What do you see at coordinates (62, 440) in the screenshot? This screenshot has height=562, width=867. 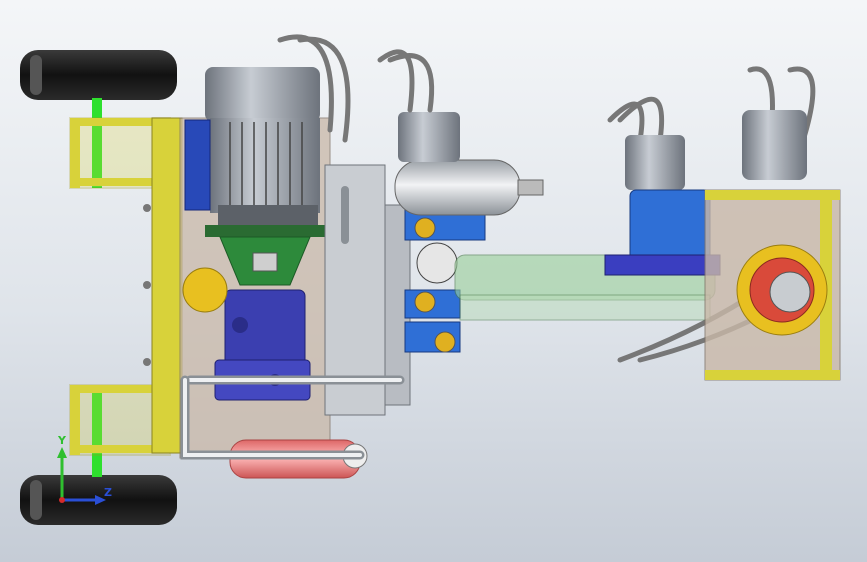 I see `triad-y-label: Y` at bounding box center [62, 440].